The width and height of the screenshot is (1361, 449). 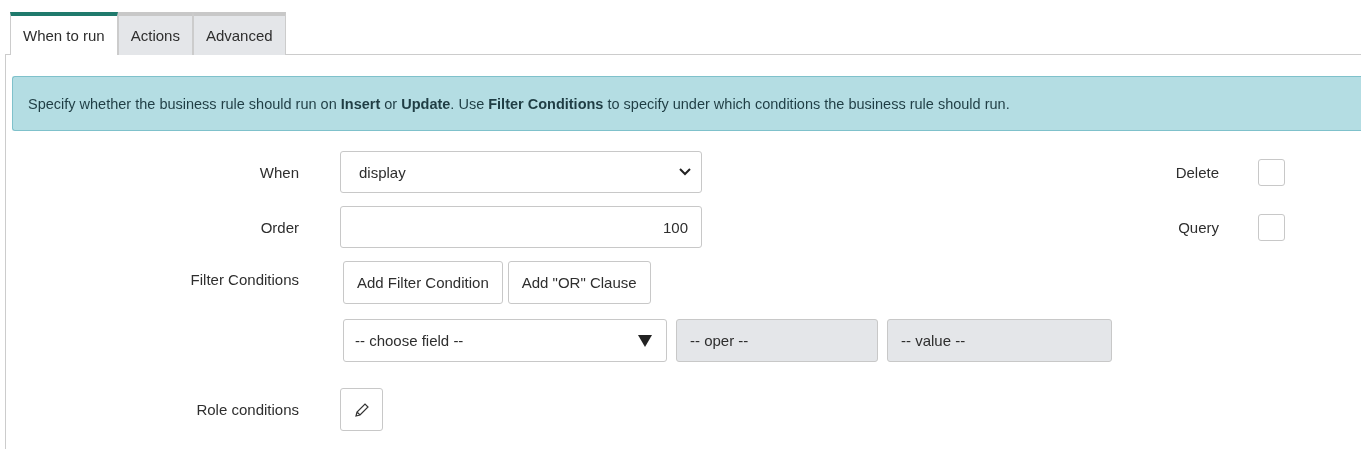 I want to click on add-filter-button: Add Filter Condition, so click(x=423, y=282).